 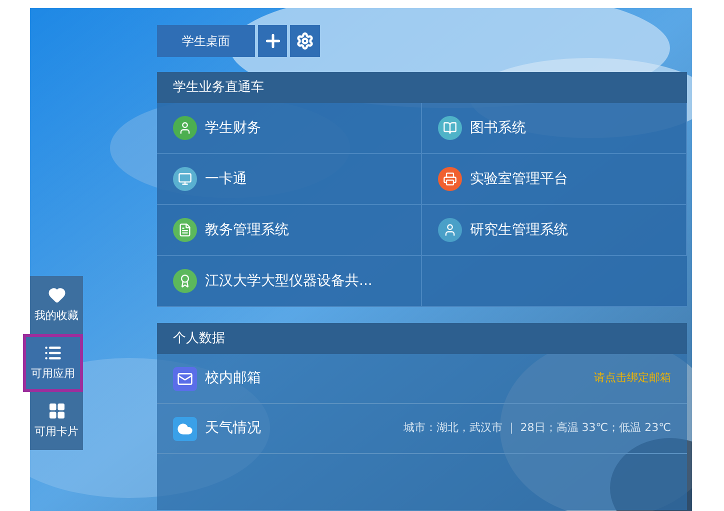 What do you see at coordinates (53, 363) in the screenshot?
I see `sidebar-item: 可用应用` at bounding box center [53, 363].